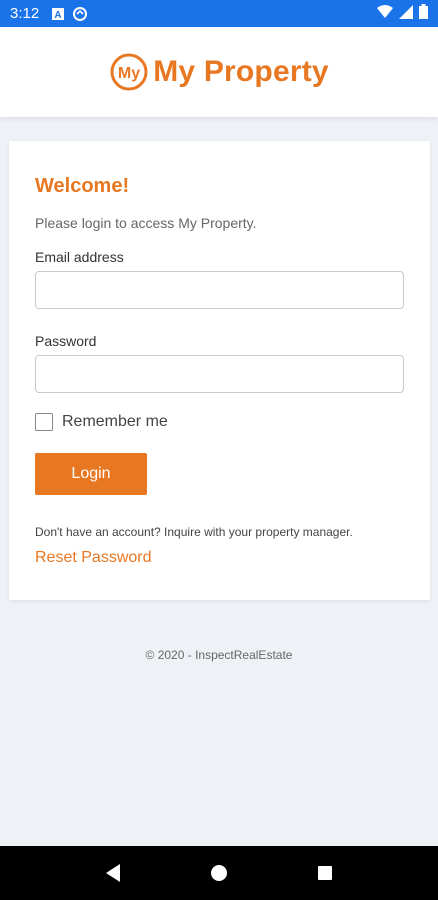 The width and height of the screenshot is (438, 900). What do you see at coordinates (219, 374) in the screenshot?
I see `password-field` at bounding box center [219, 374].